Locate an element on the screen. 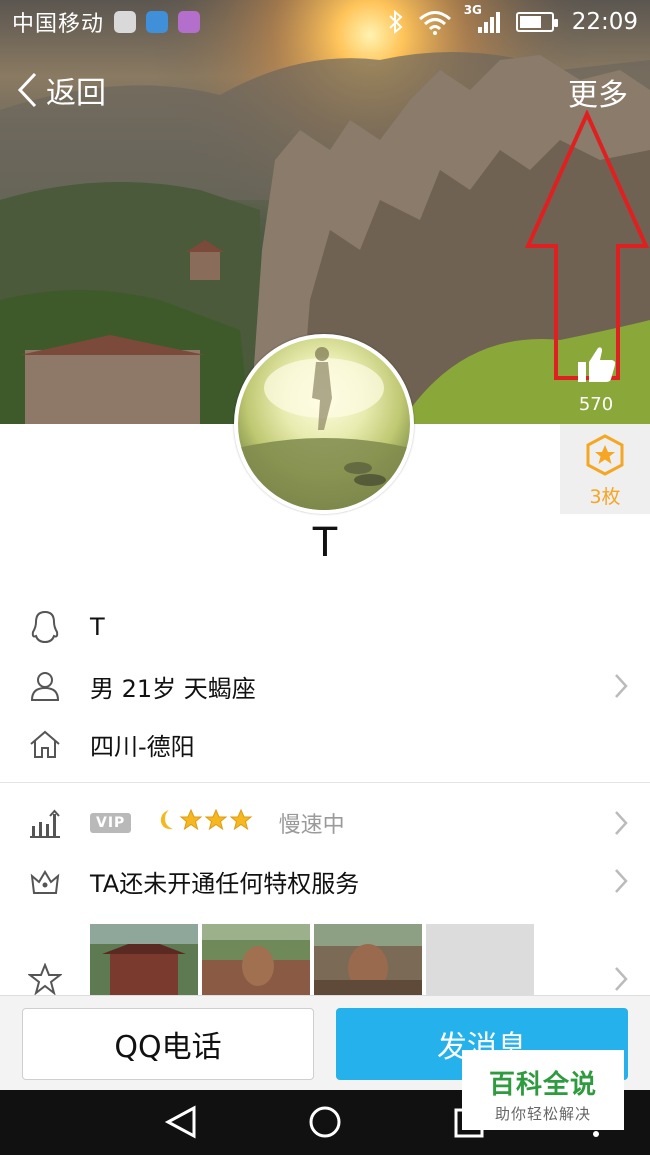 The width and height of the screenshot is (650, 1155). signal-icon: 3G is located at coordinates (484, 19).